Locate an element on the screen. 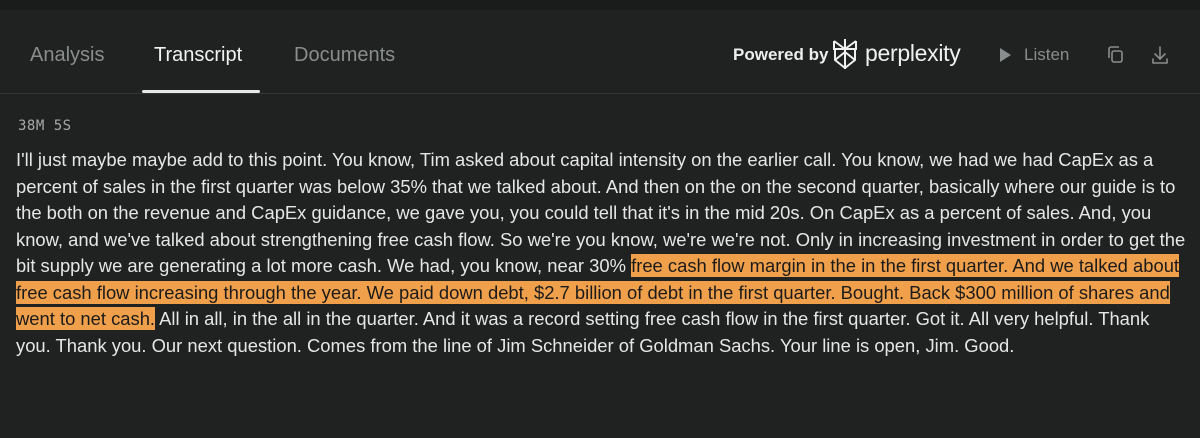 Image resolution: width=1200 pixels, height=438 pixels. tab-documents: Documents is located at coordinates (344, 55).